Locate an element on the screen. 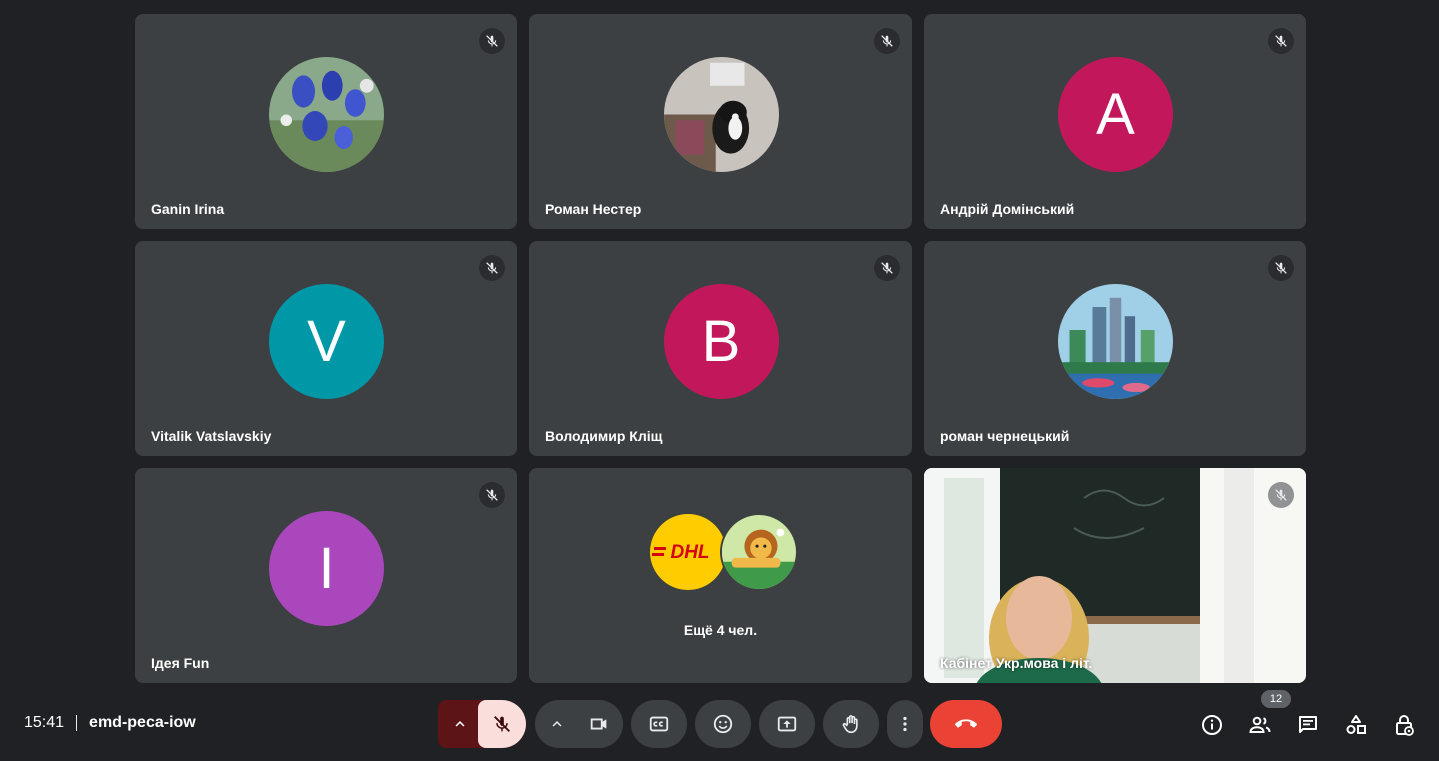 The image size is (1439, 761). activities-icon is located at coordinates (1356, 724).